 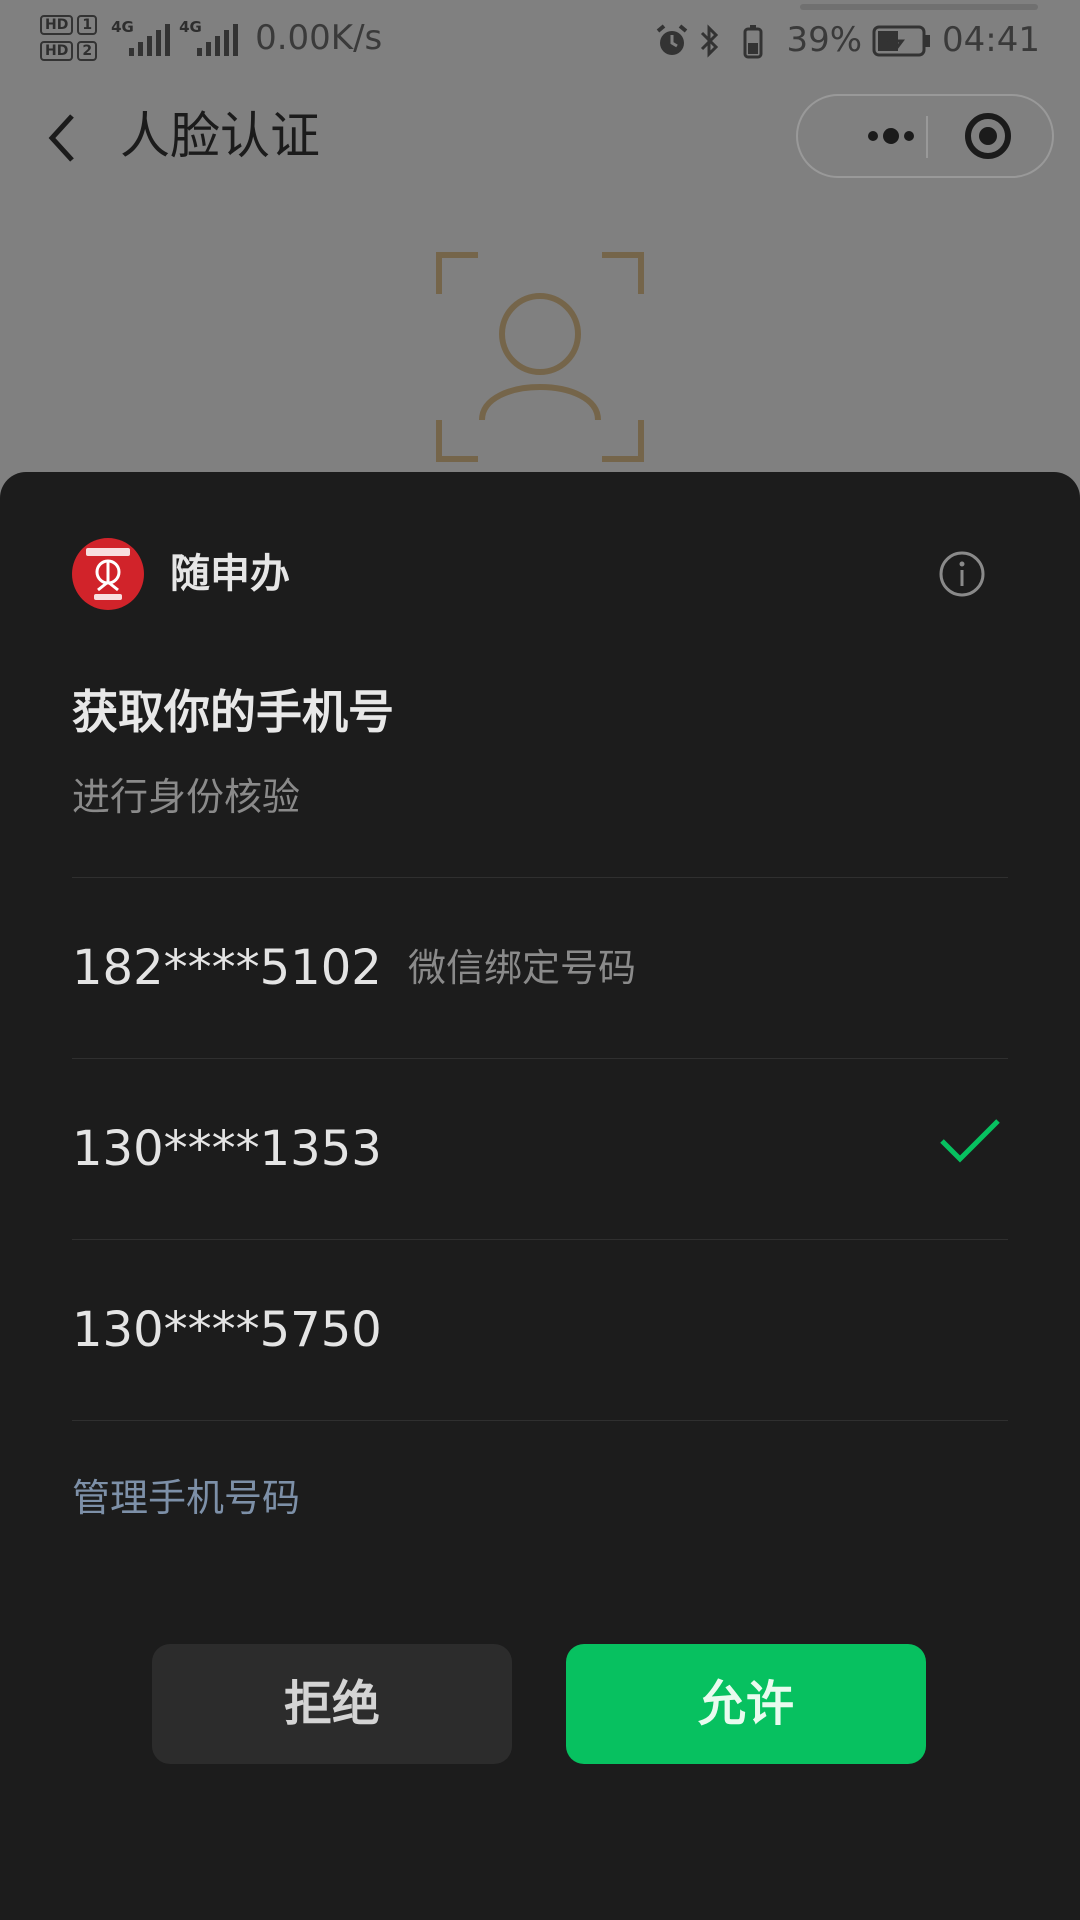 What do you see at coordinates (220, 136) in the screenshot?
I see `page-title: 人脸认证` at bounding box center [220, 136].